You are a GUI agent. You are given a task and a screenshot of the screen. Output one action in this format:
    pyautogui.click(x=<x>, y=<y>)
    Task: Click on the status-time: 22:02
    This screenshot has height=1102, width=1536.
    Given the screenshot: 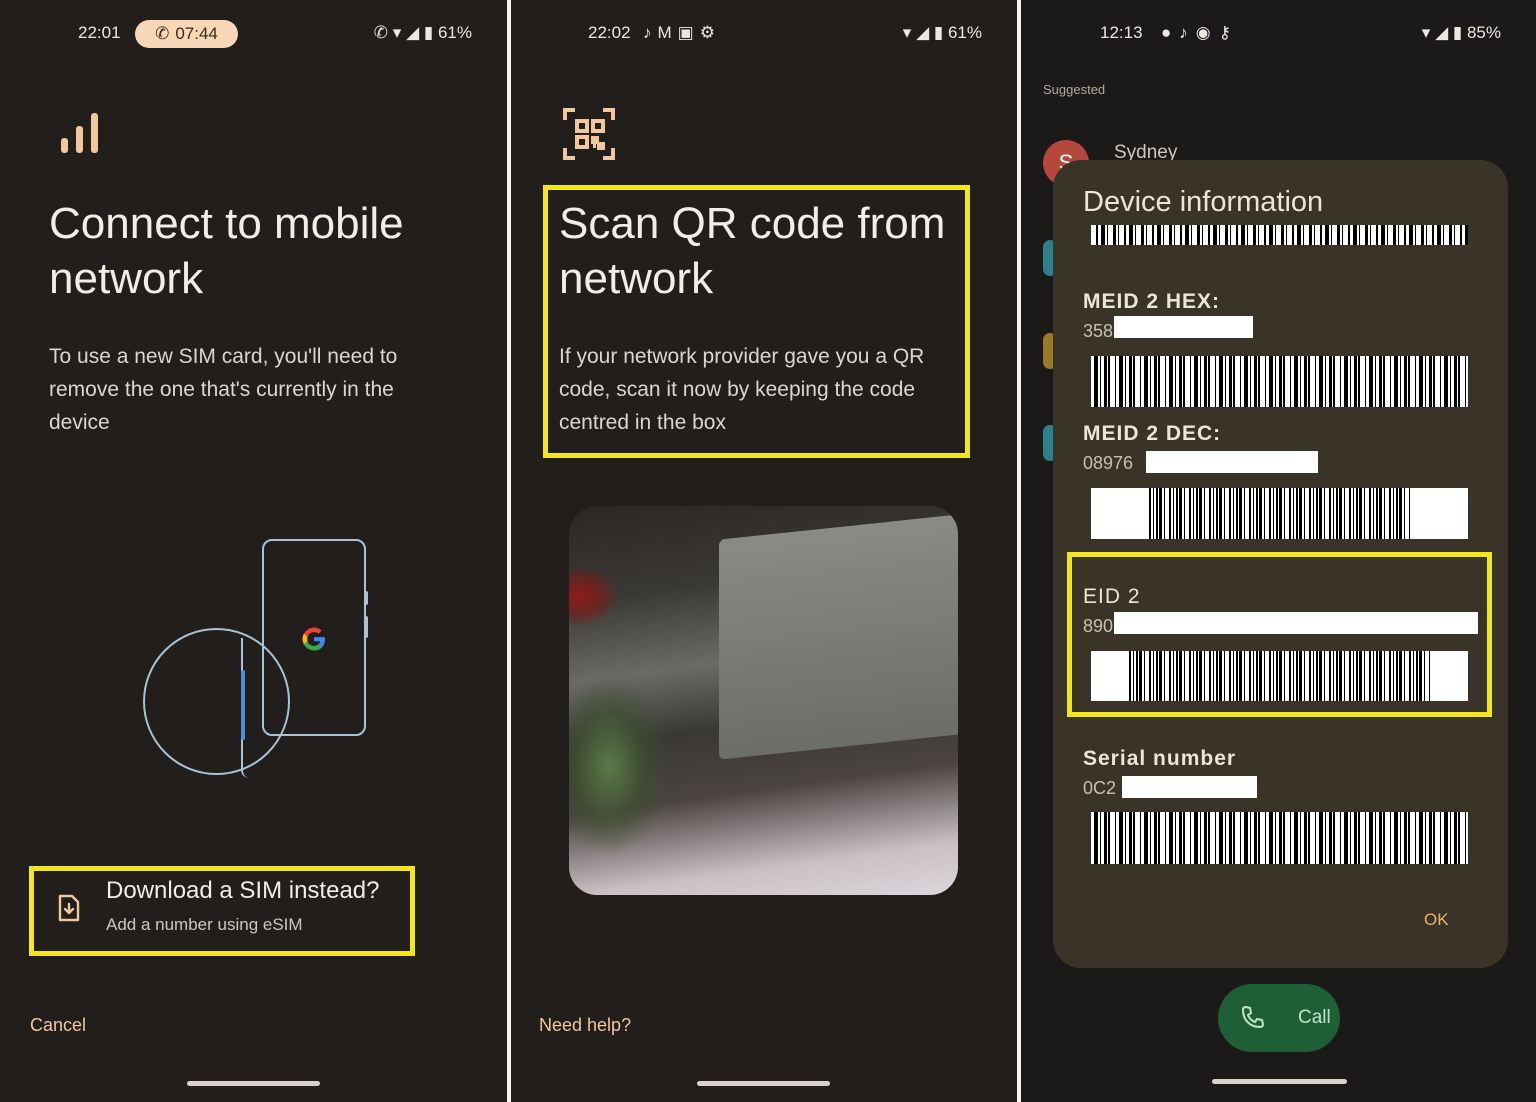 What is the action you would take?
    pyautogui.click(x=609, y=32)
    